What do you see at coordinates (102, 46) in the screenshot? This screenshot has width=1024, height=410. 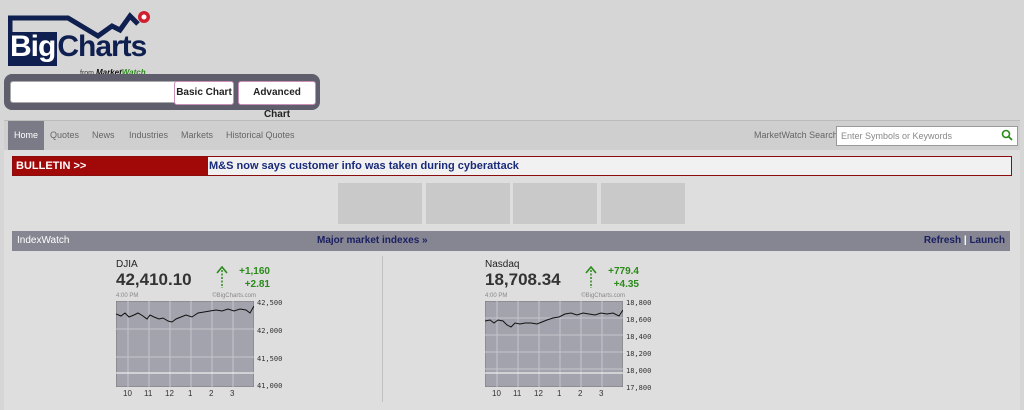 I see `logo-charts-text: Charts` at bounding box center [102, 46].